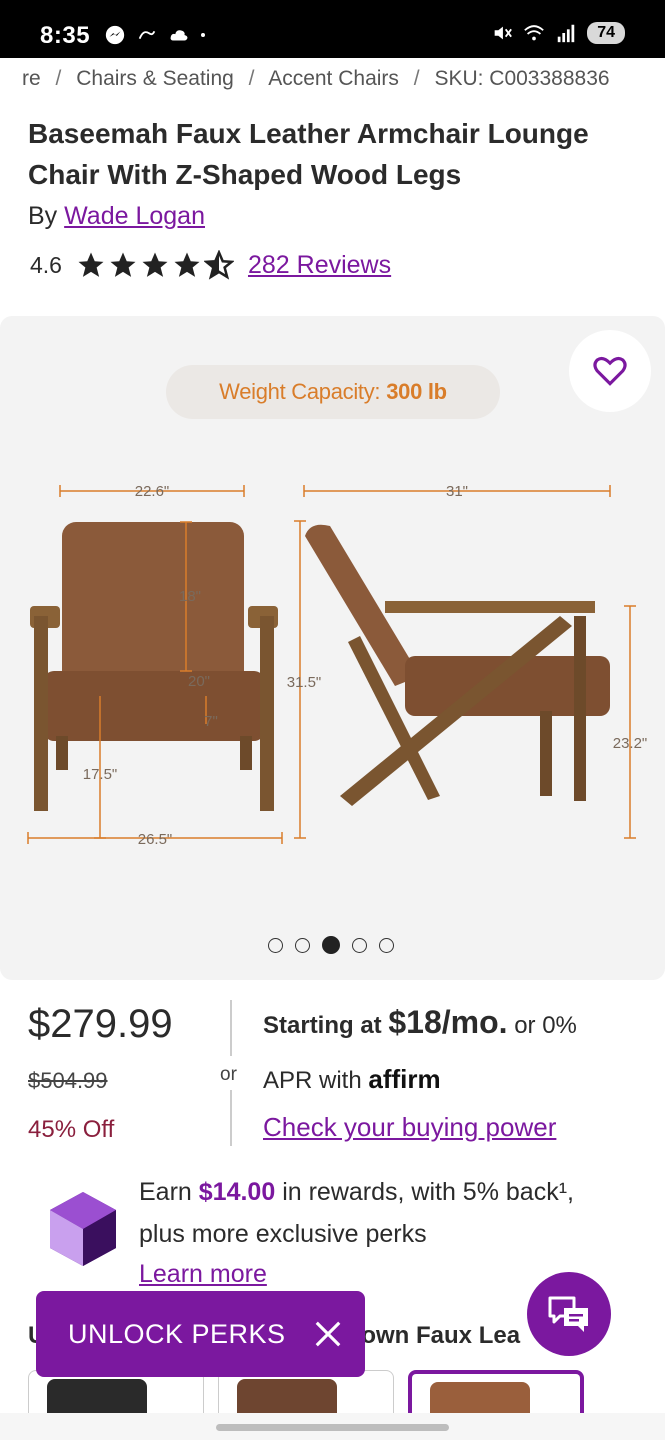 This screenshot has width=665, height=1440. Describe the element at coordinates (566, 33) in the screenshot. I see `signal-icon` at that location.